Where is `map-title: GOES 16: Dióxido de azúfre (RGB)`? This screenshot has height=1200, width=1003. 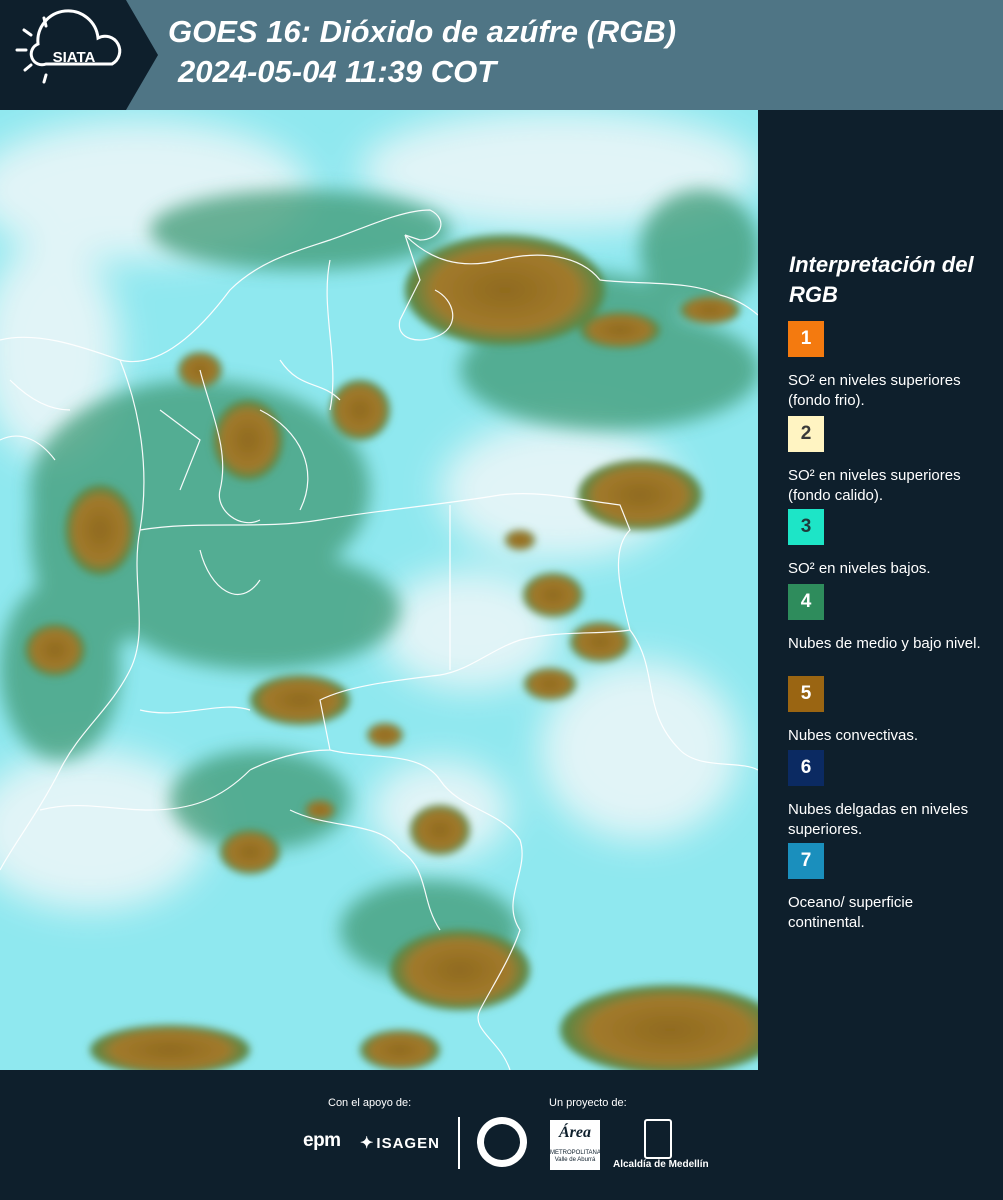
map-title: GOES 16: Dióxido de azúfre (RGB) is located at coordinates (422, 31).